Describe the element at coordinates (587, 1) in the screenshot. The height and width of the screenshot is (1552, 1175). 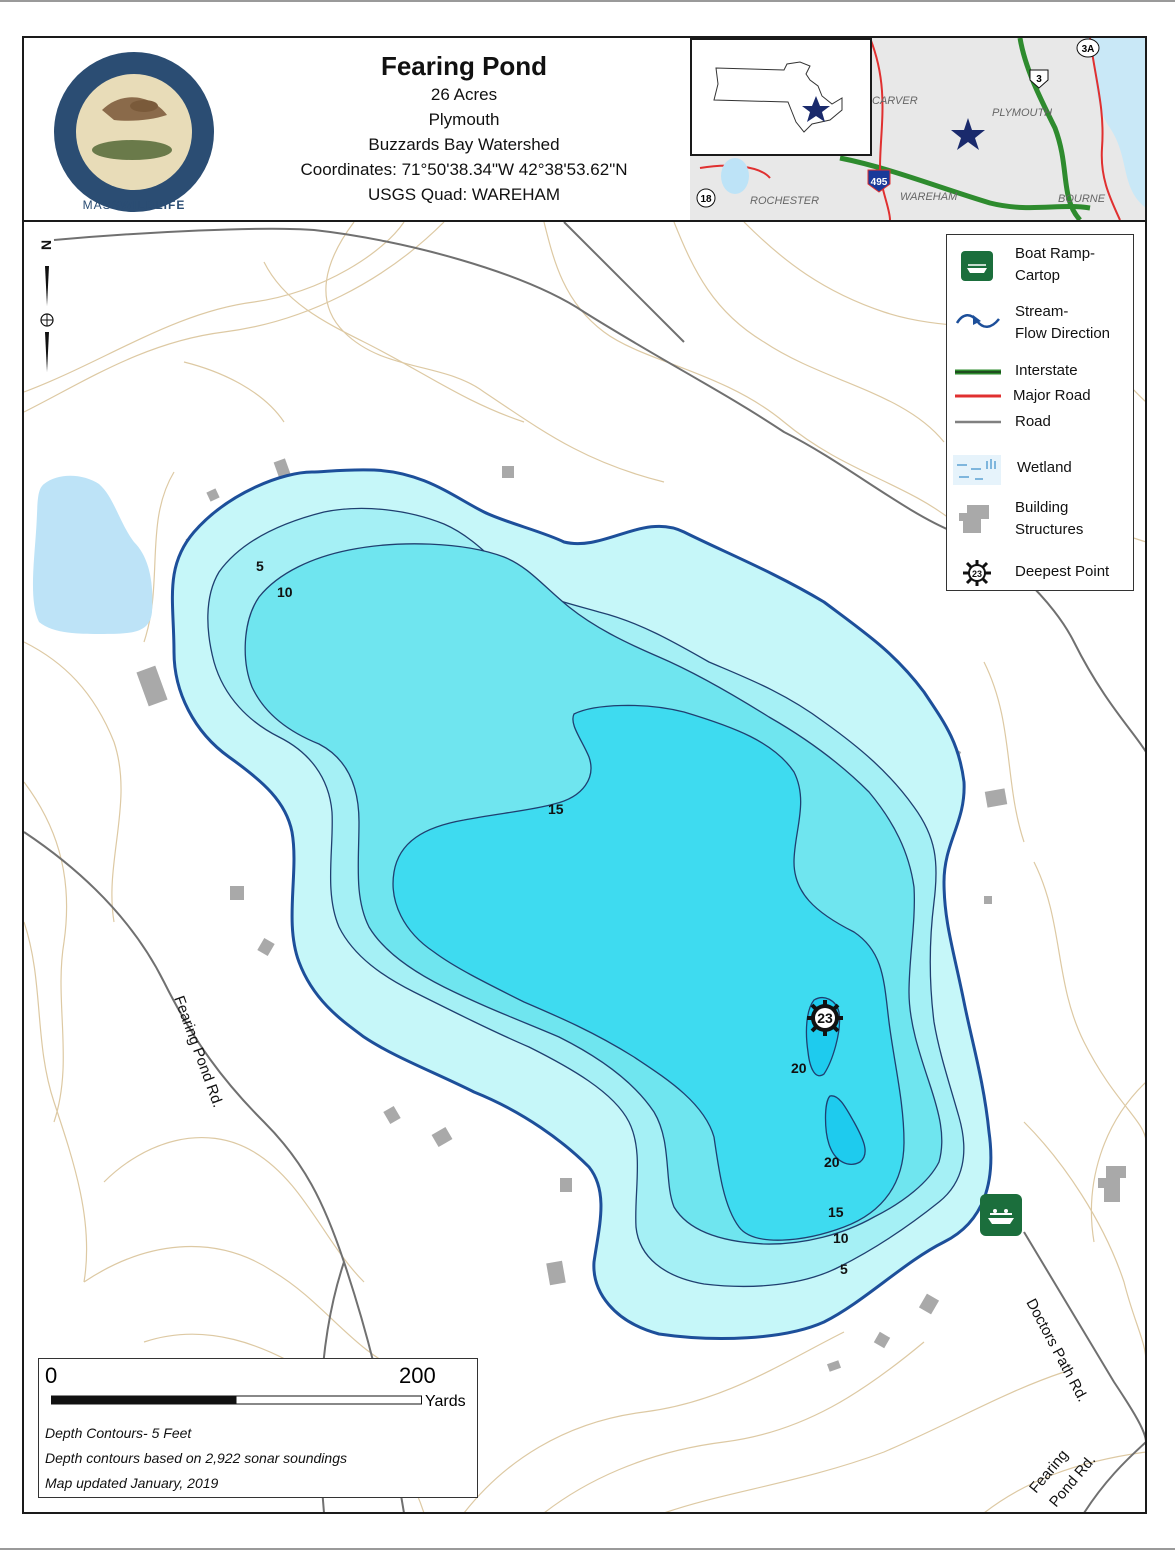
I see `page-top-rule` at that location.